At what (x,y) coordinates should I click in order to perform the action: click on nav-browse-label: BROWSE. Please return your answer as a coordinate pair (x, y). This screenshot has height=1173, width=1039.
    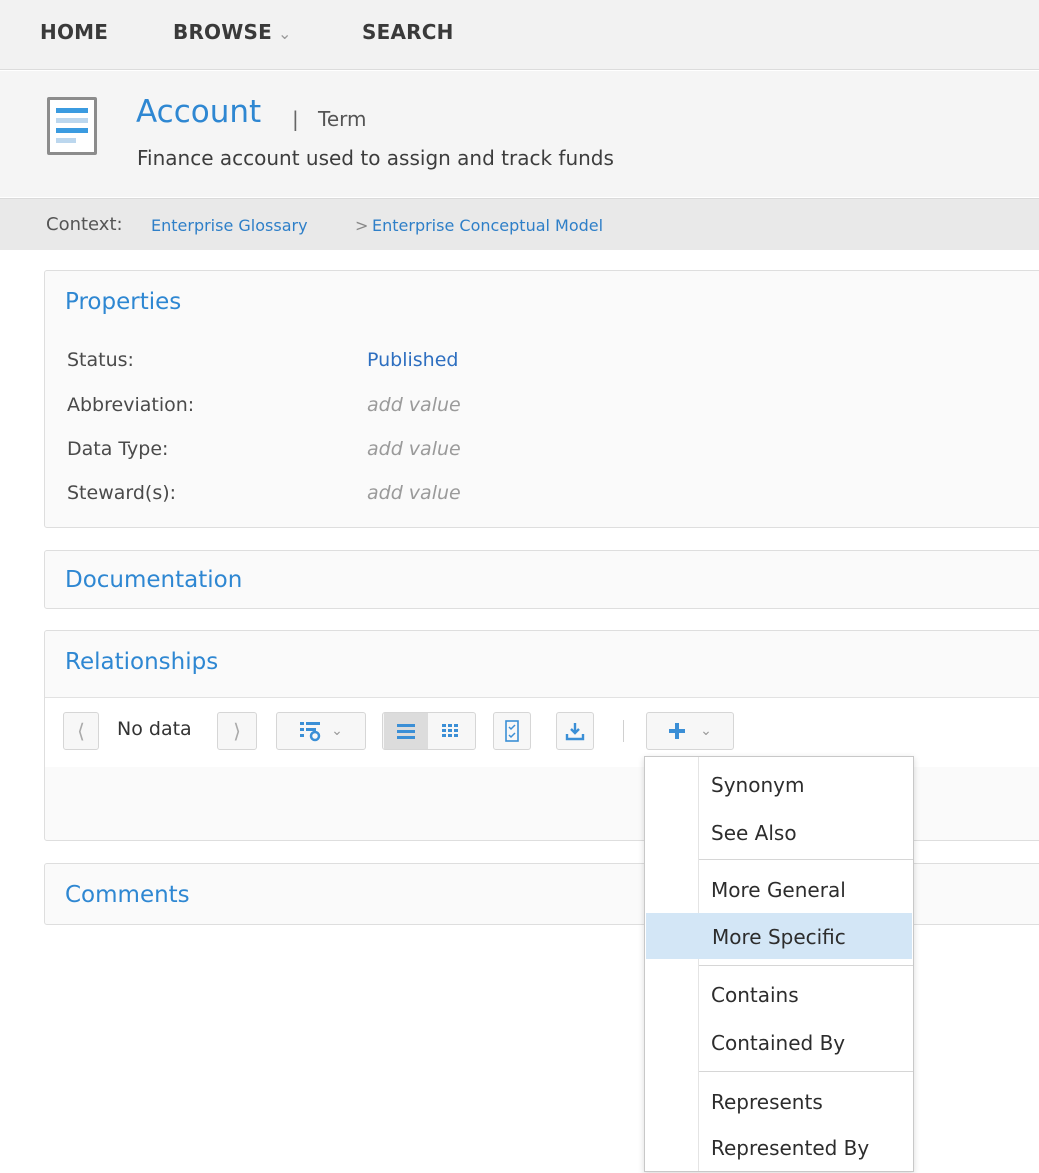
    Looking at the image, I should click on (222, 32).